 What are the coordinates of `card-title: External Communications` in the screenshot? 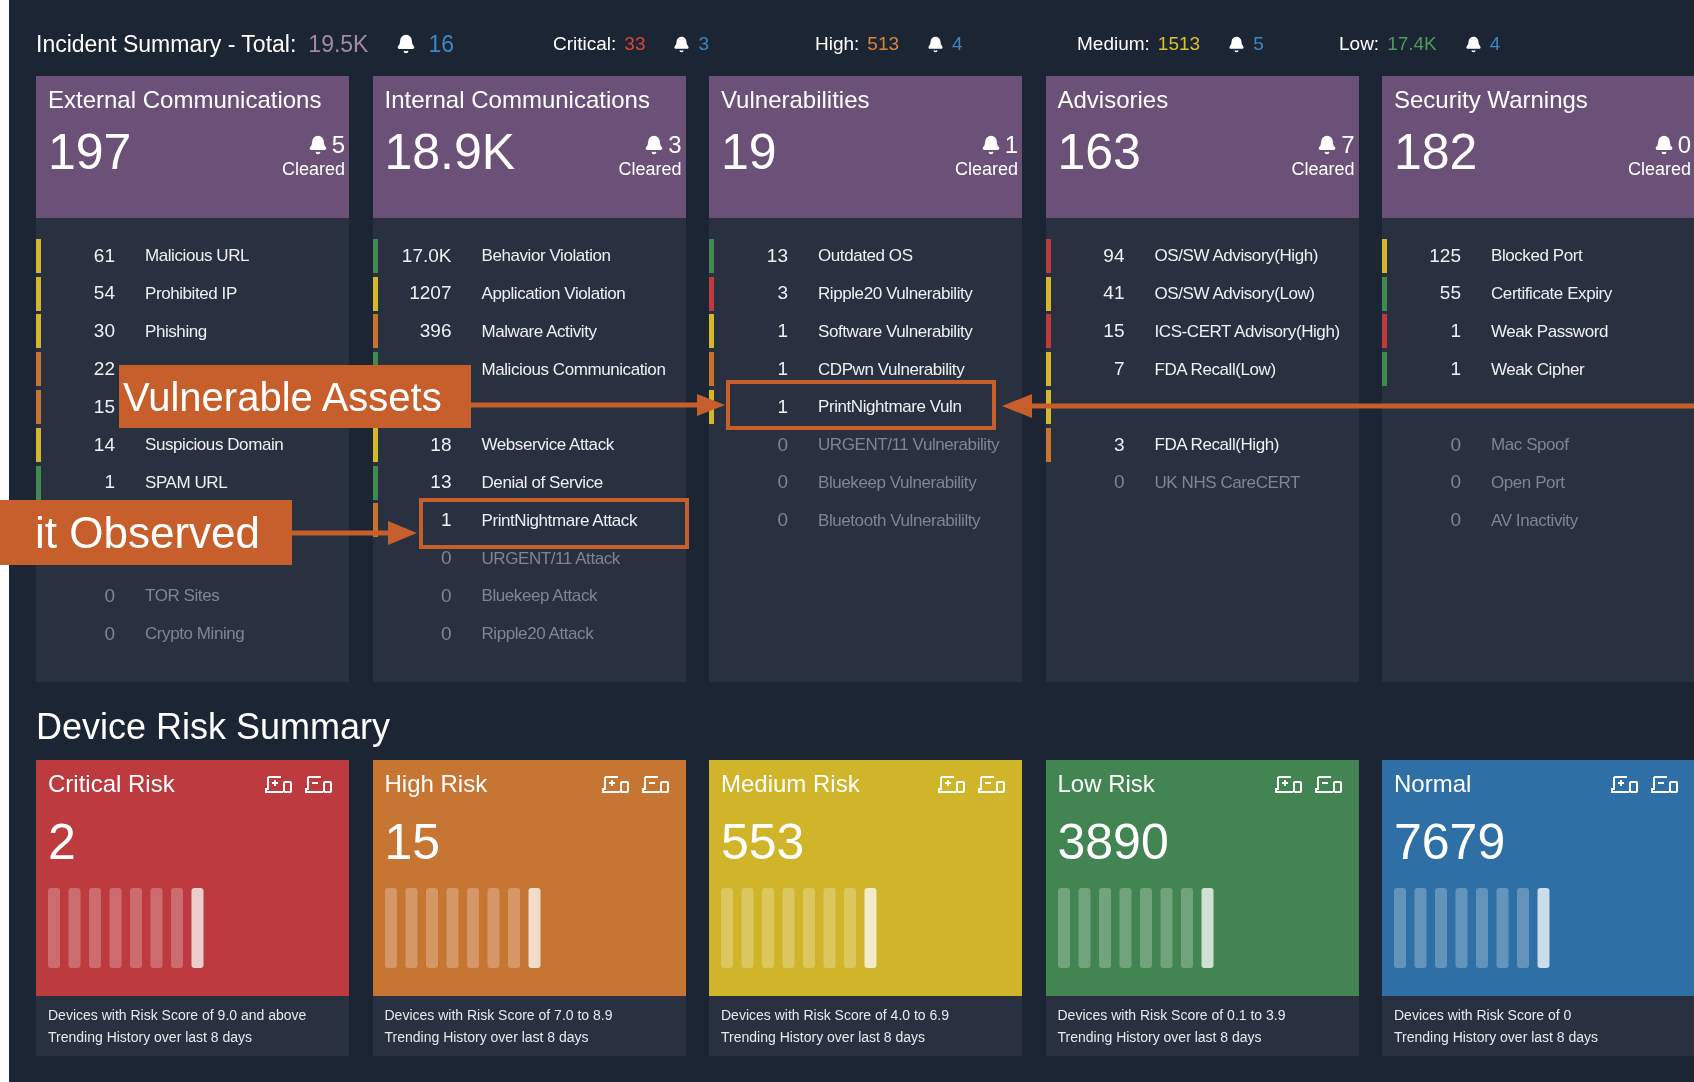 It's located at (185, 100).